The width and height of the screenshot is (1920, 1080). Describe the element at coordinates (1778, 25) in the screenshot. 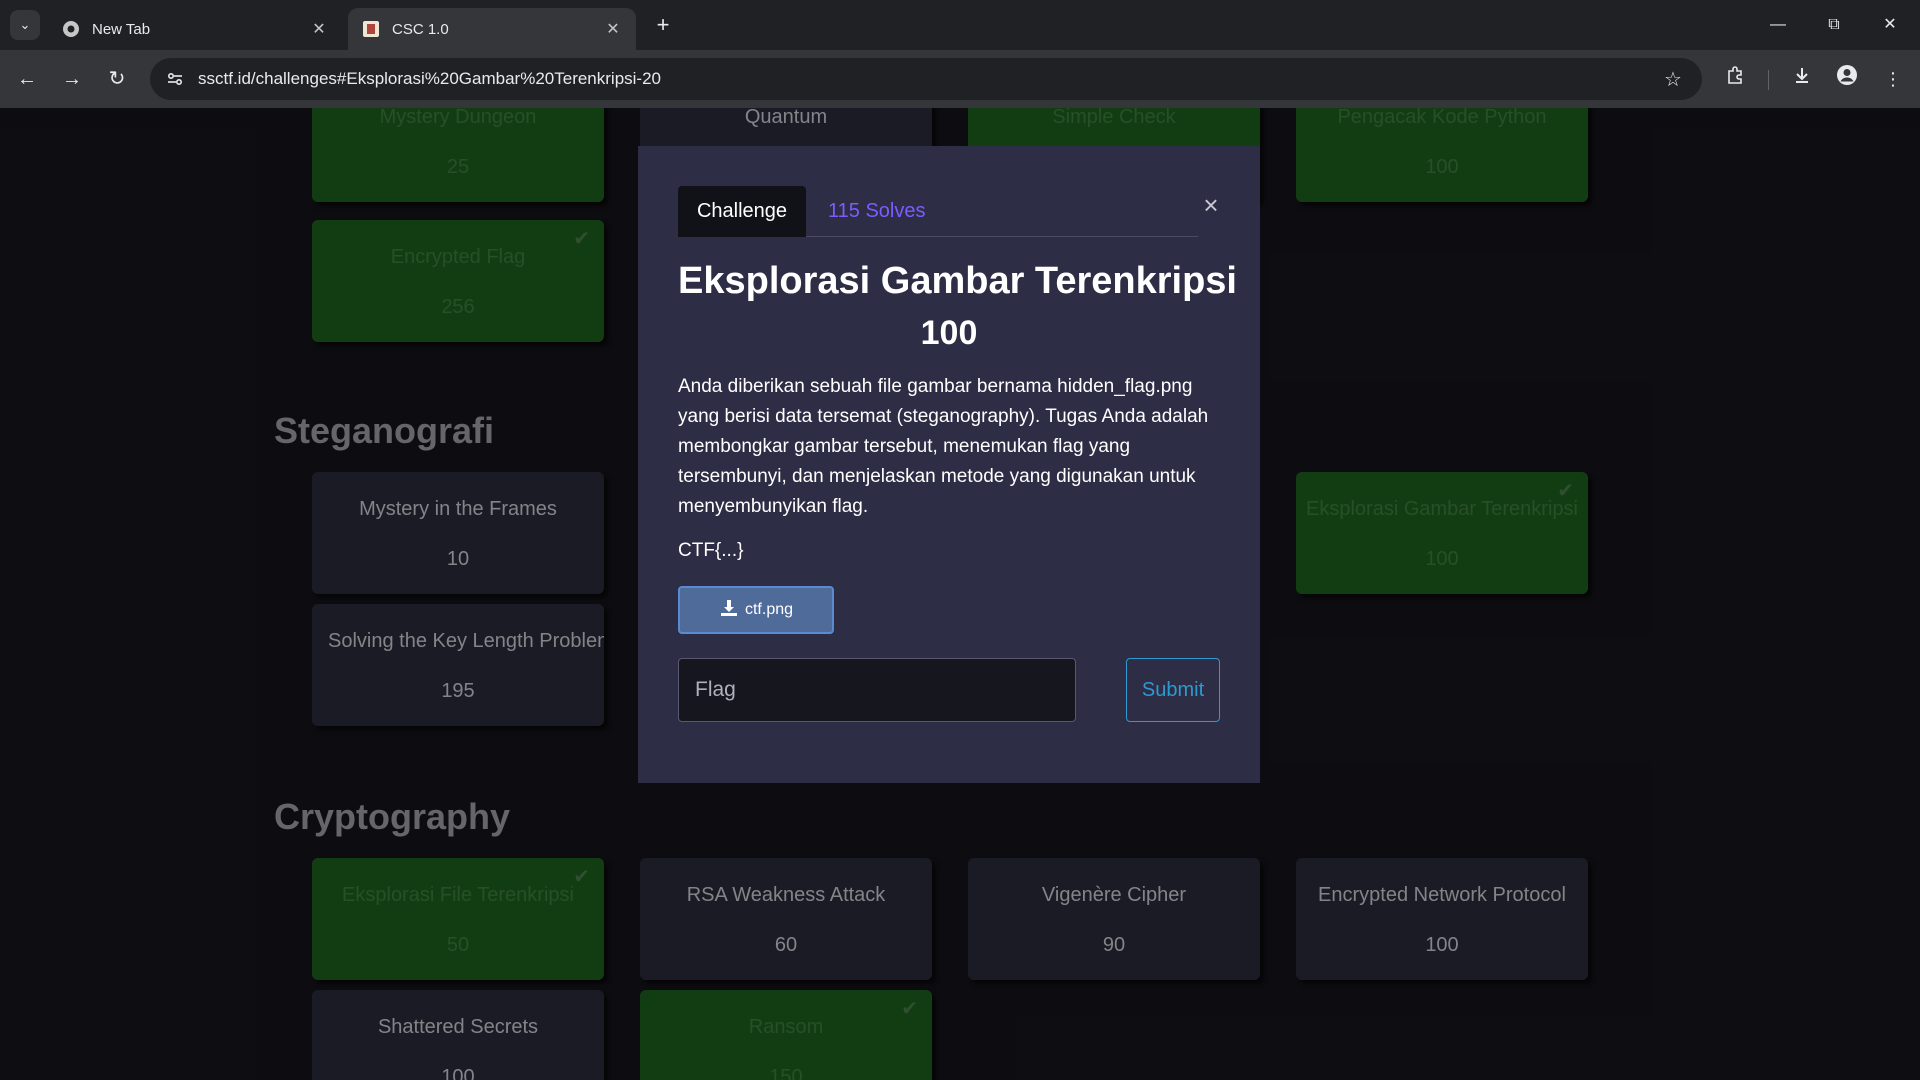

I see `minimize-icon: —` at that location.